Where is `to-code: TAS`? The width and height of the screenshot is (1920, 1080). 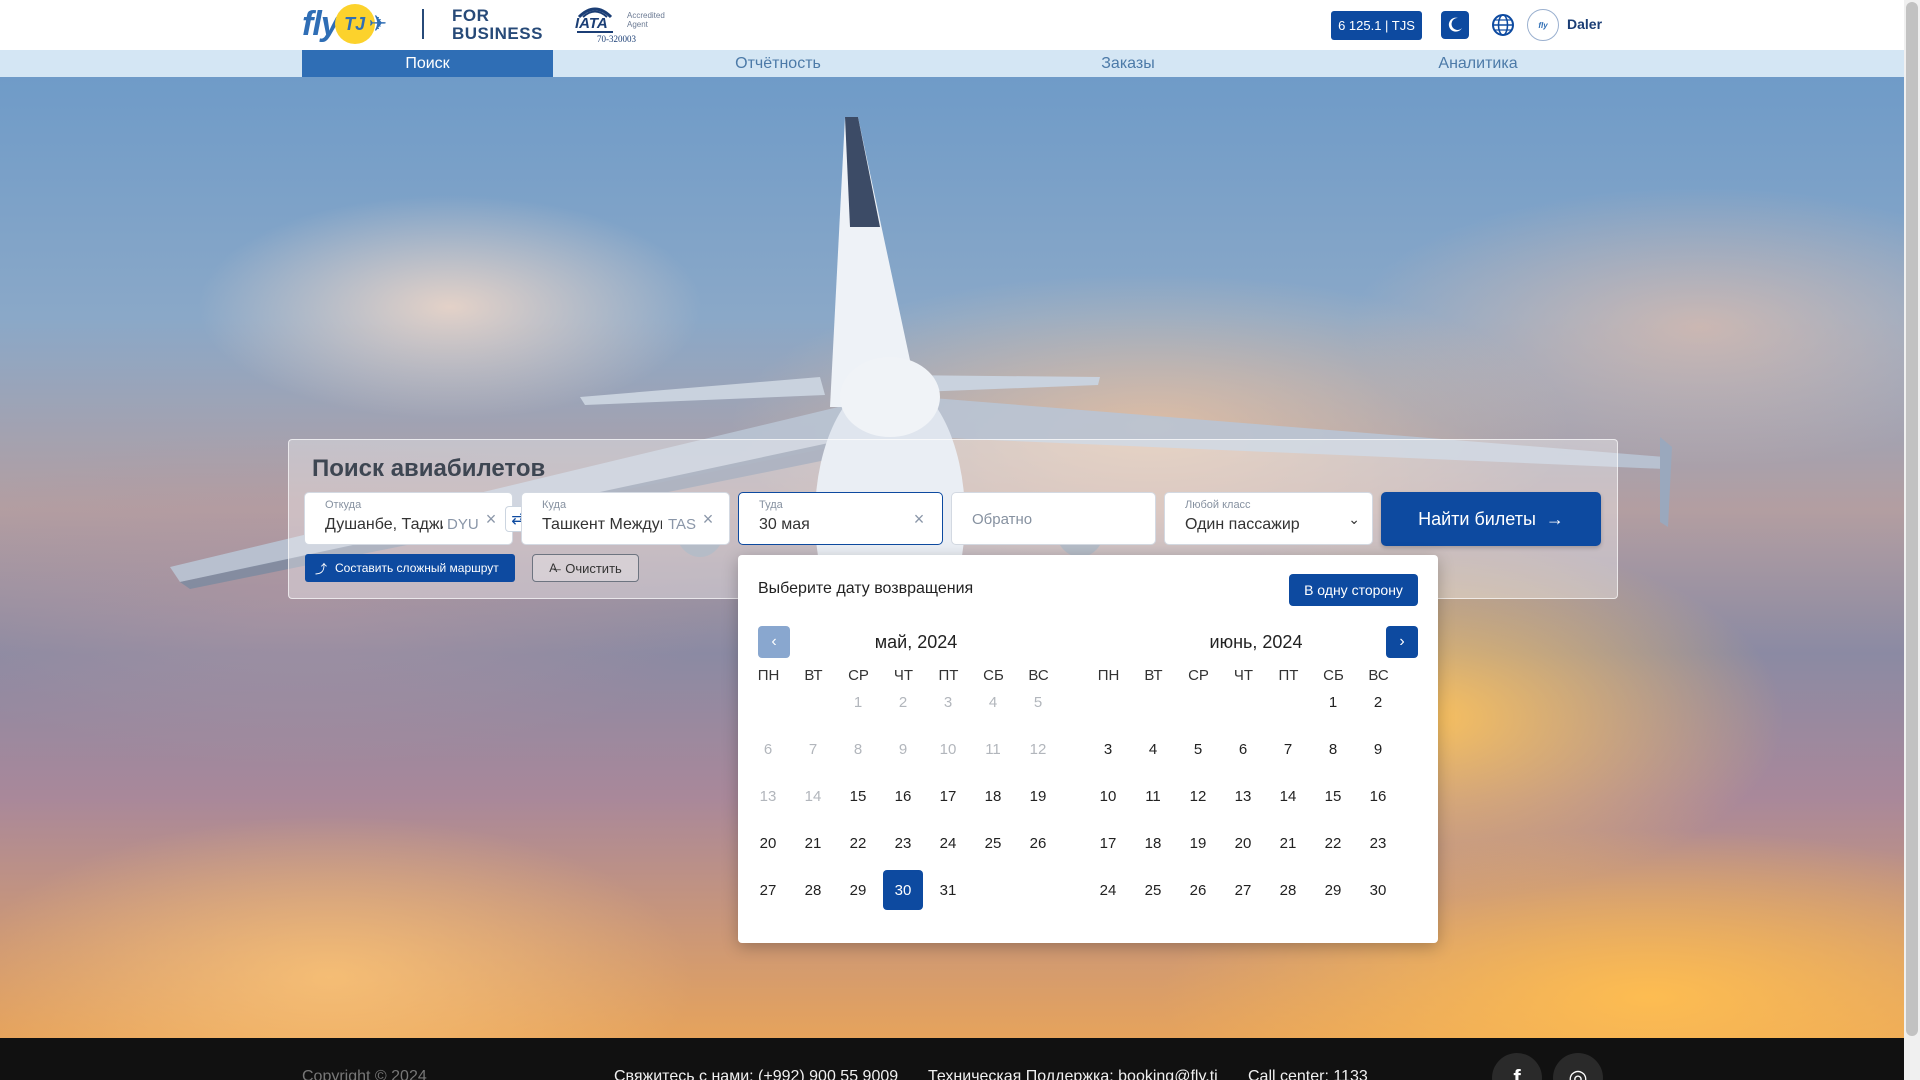 to-code: TAS is located at coordinates (682, 524).